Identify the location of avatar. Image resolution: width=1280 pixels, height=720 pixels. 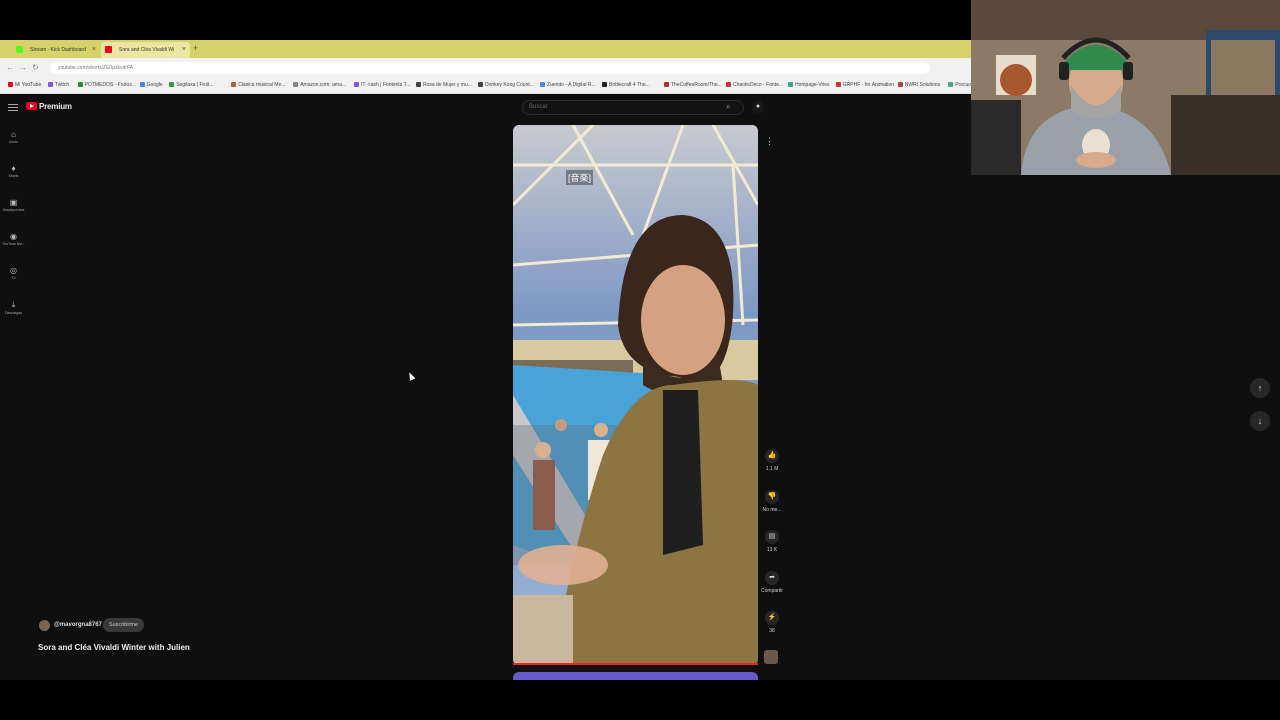
(44, 625).